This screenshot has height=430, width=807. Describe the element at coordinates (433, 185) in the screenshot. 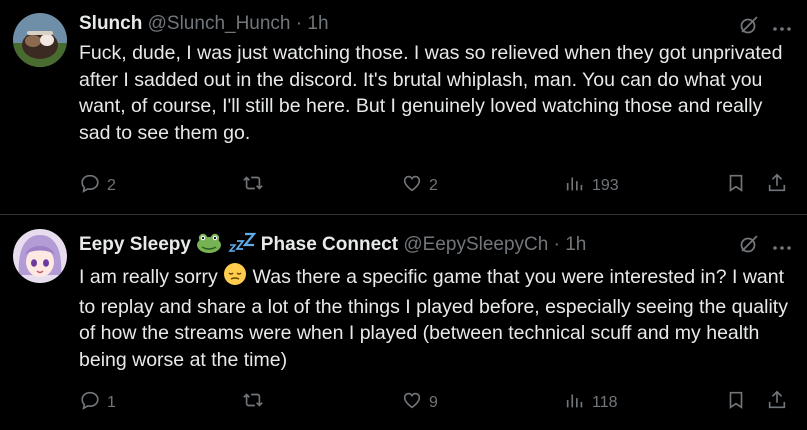

I see `like-count: 2` at that location.